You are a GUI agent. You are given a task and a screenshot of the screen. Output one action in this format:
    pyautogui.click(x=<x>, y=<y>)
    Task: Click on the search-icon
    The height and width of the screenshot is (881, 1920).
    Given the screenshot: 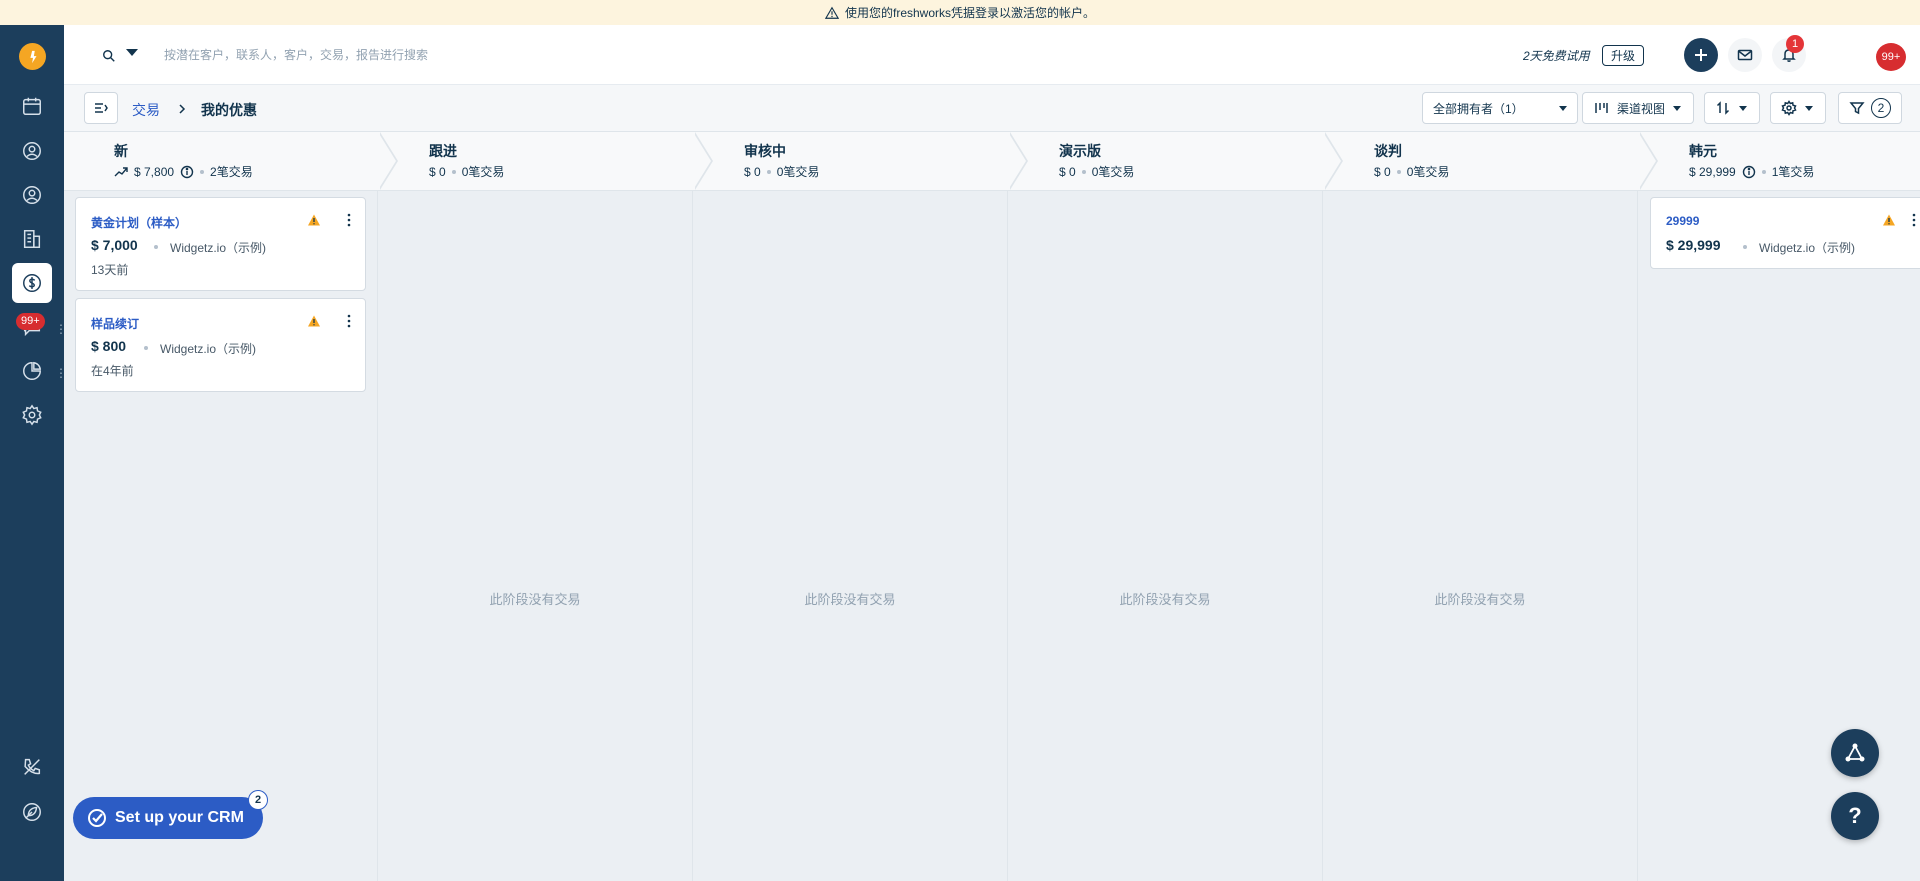 What is the action you would take?
    pyautogui.click(x=109, y=56)
    